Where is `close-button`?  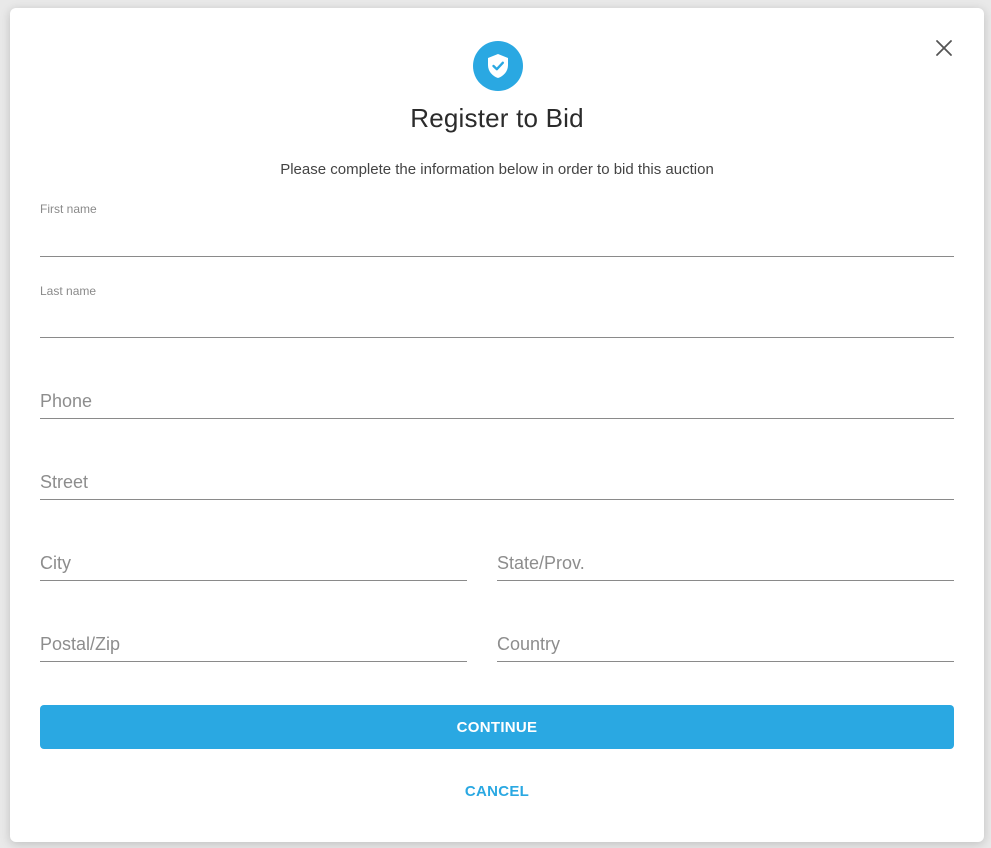 close-button is located at coordinates (944, 48).